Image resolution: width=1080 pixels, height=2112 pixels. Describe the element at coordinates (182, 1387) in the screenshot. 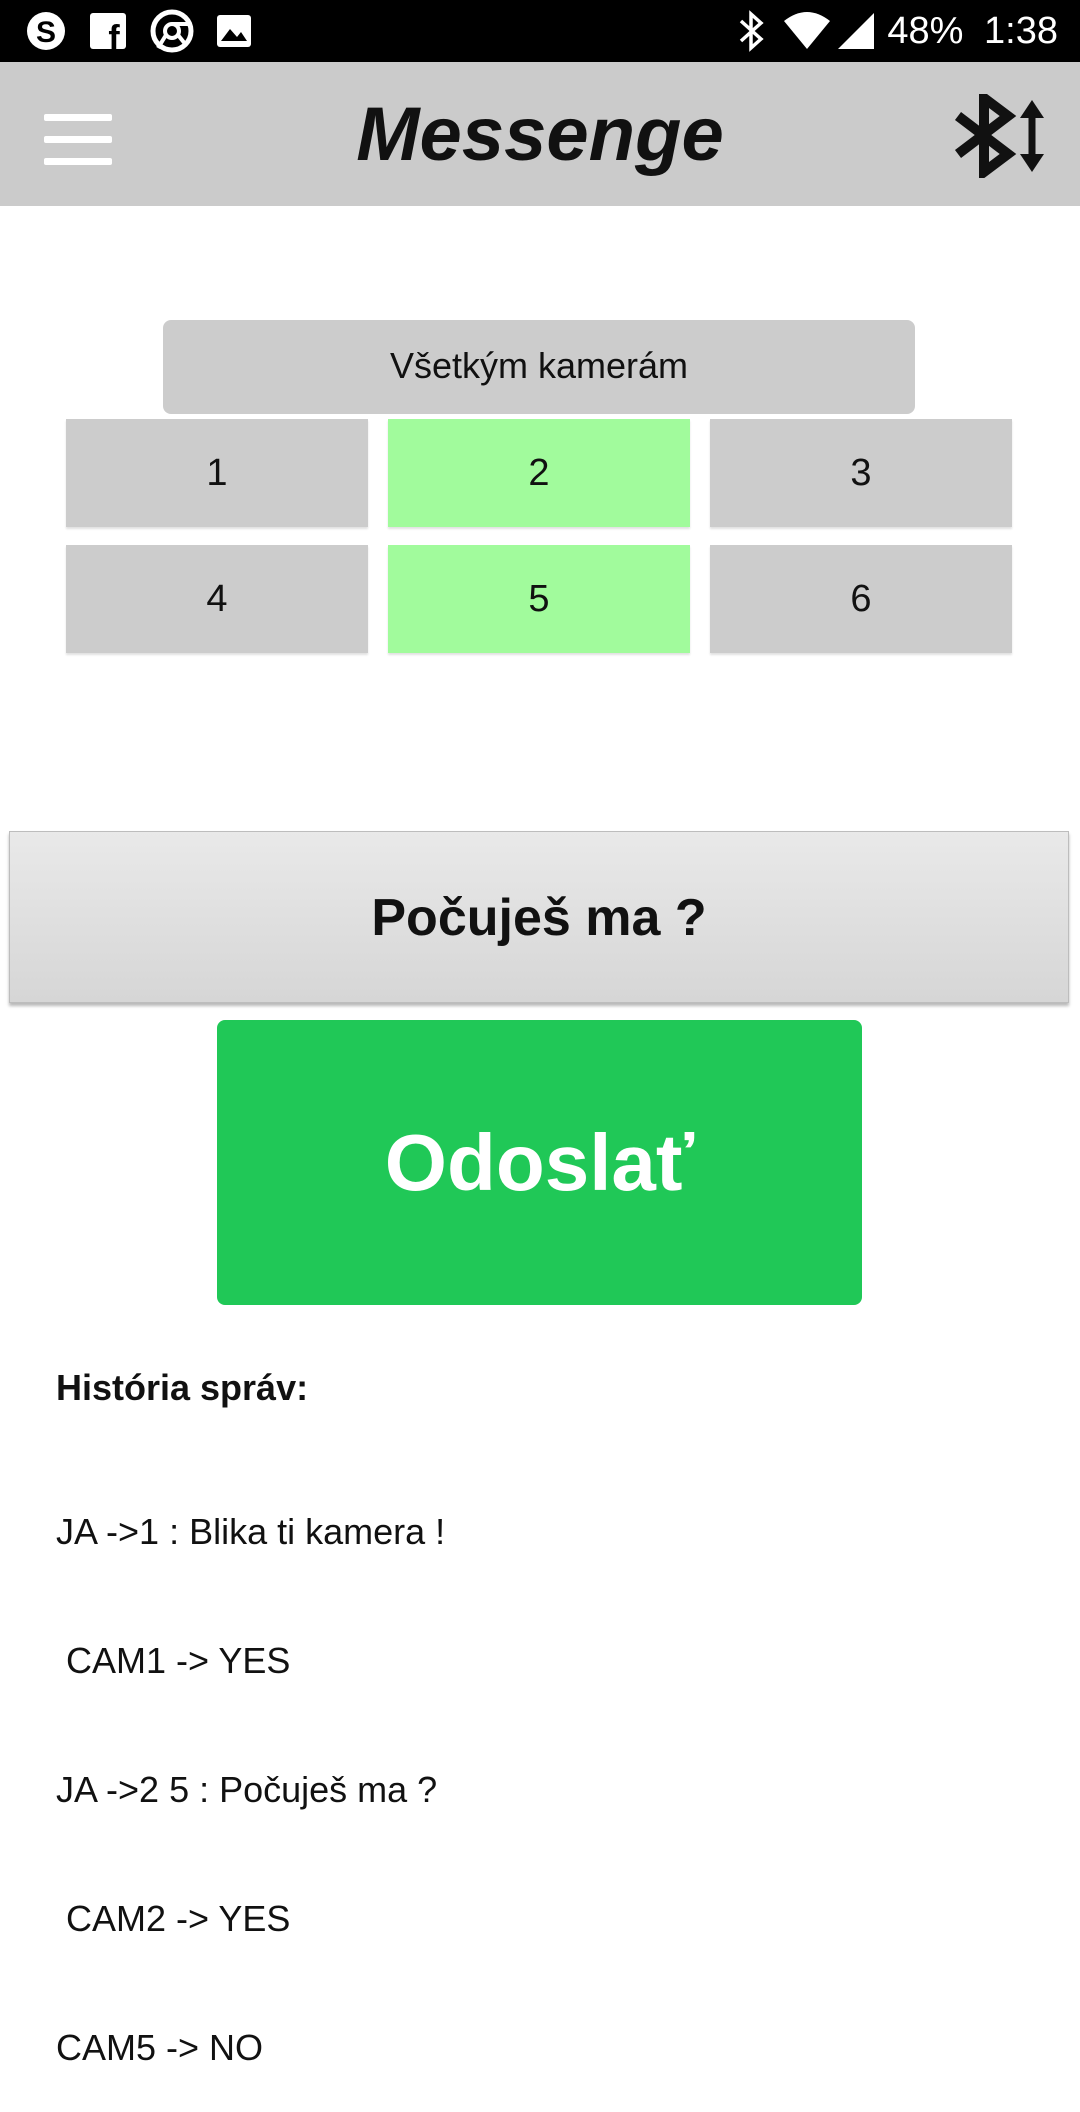

I see `history-label: História správ:` at that location.